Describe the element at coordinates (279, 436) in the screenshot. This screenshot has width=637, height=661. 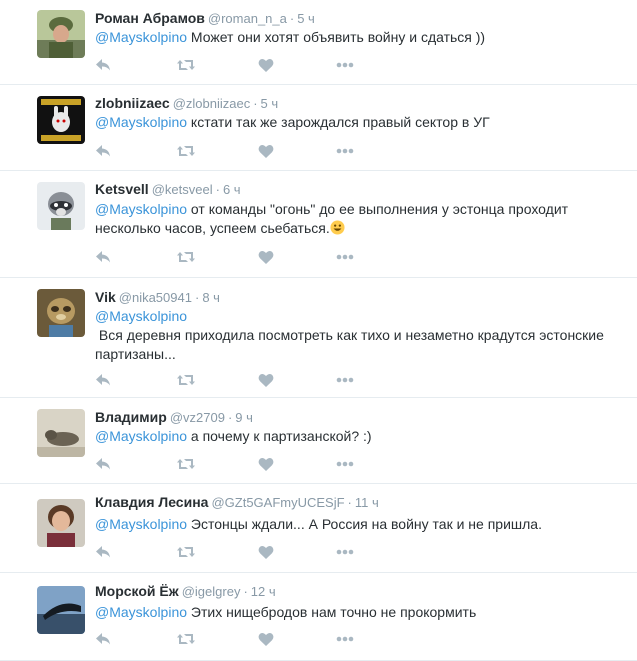
I see `tweet-body: а почему к партизанской? :)` at that location.